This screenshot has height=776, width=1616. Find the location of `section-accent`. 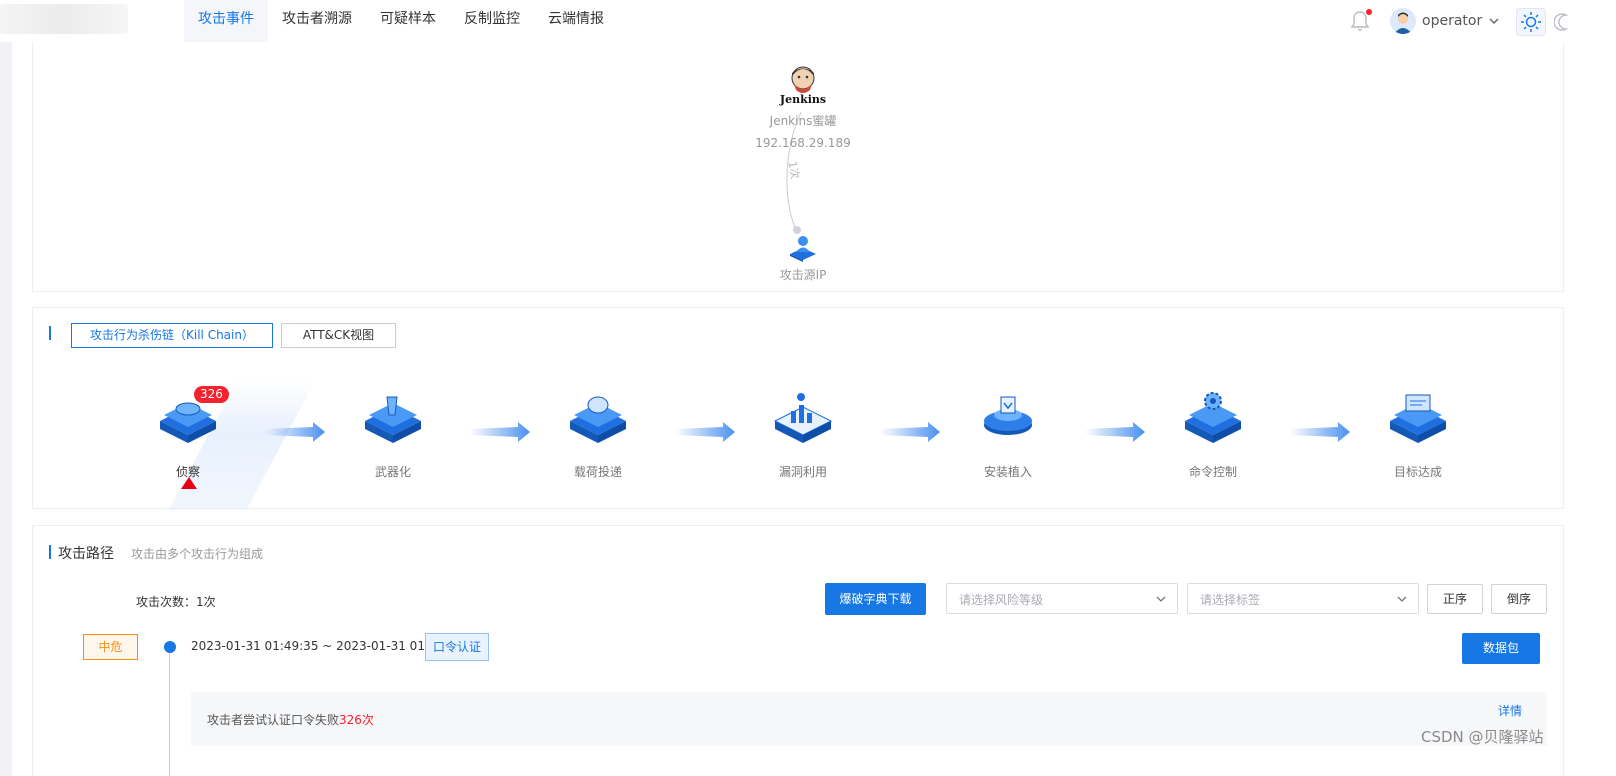

section-accent is located at coordinates (50, 552).